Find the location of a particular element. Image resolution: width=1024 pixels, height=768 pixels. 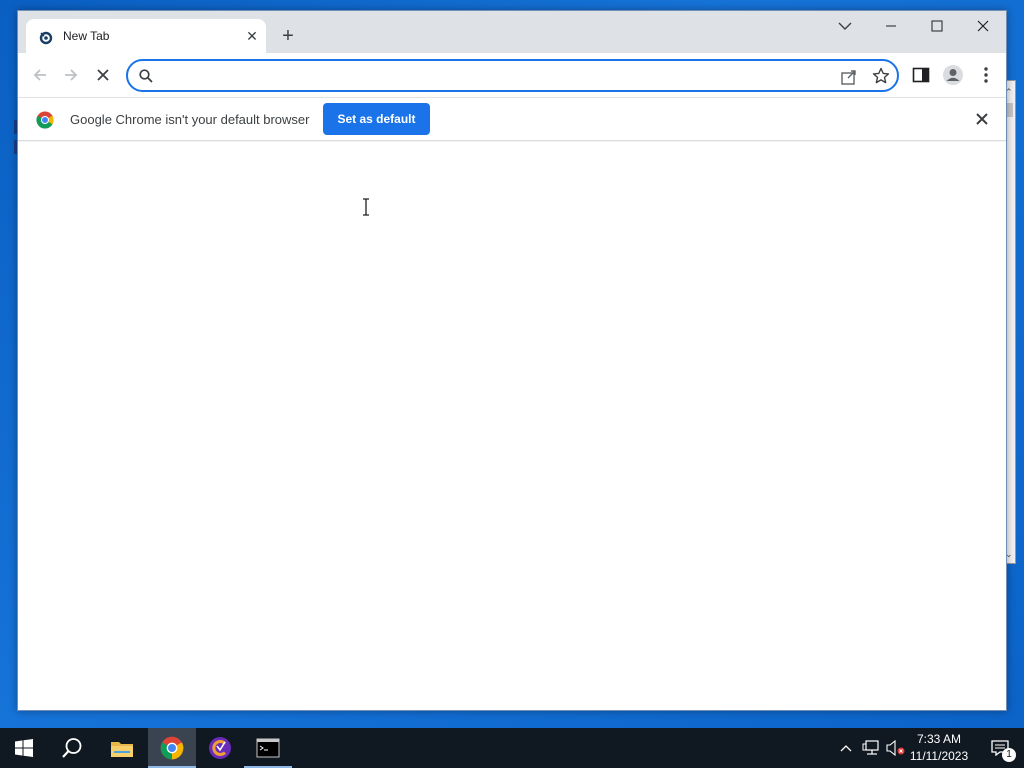

tab-close-icon: ✕ is located at coordinates (252, 36).